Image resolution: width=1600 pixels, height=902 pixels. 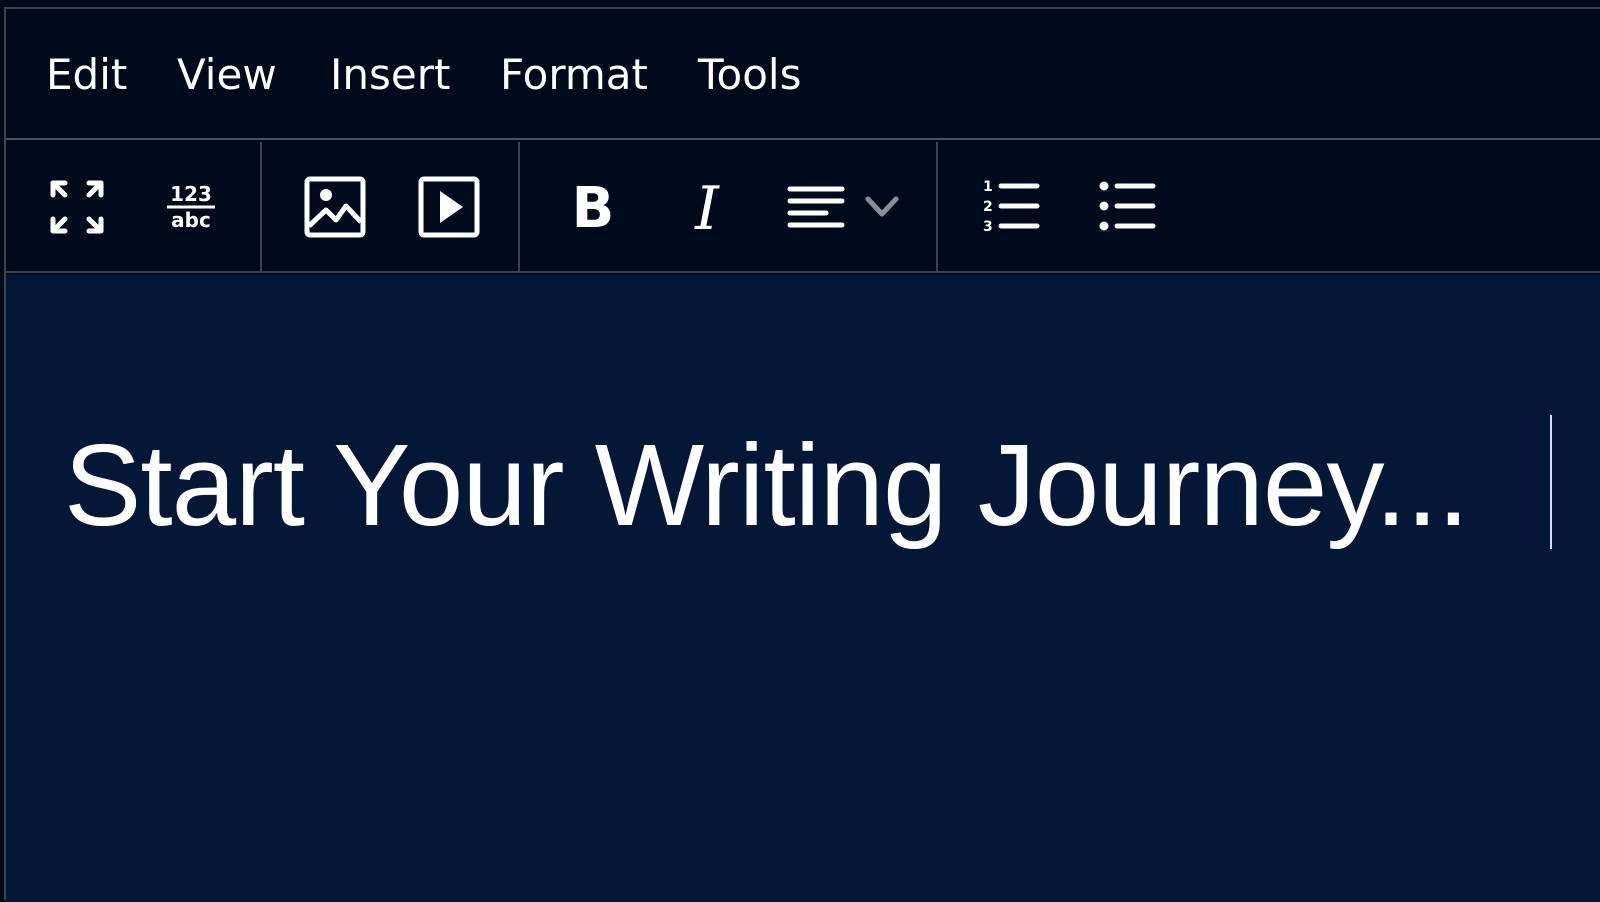 What do you see at coordinates (390, 75) in the screenshot?
I see `menu-insert: Insert` at bounding box center [390, 75].